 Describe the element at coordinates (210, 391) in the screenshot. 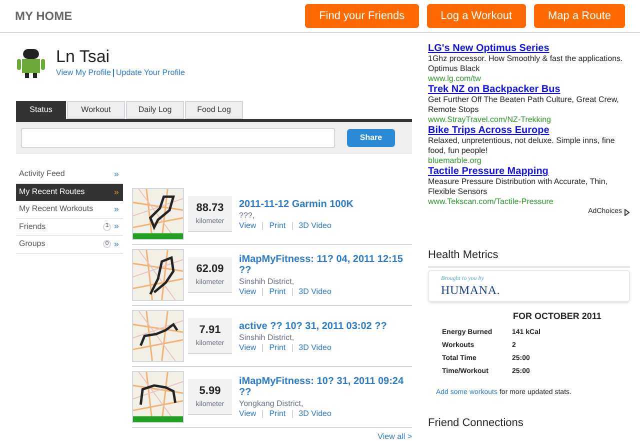

I see `distance-value: 5.99` at that location.